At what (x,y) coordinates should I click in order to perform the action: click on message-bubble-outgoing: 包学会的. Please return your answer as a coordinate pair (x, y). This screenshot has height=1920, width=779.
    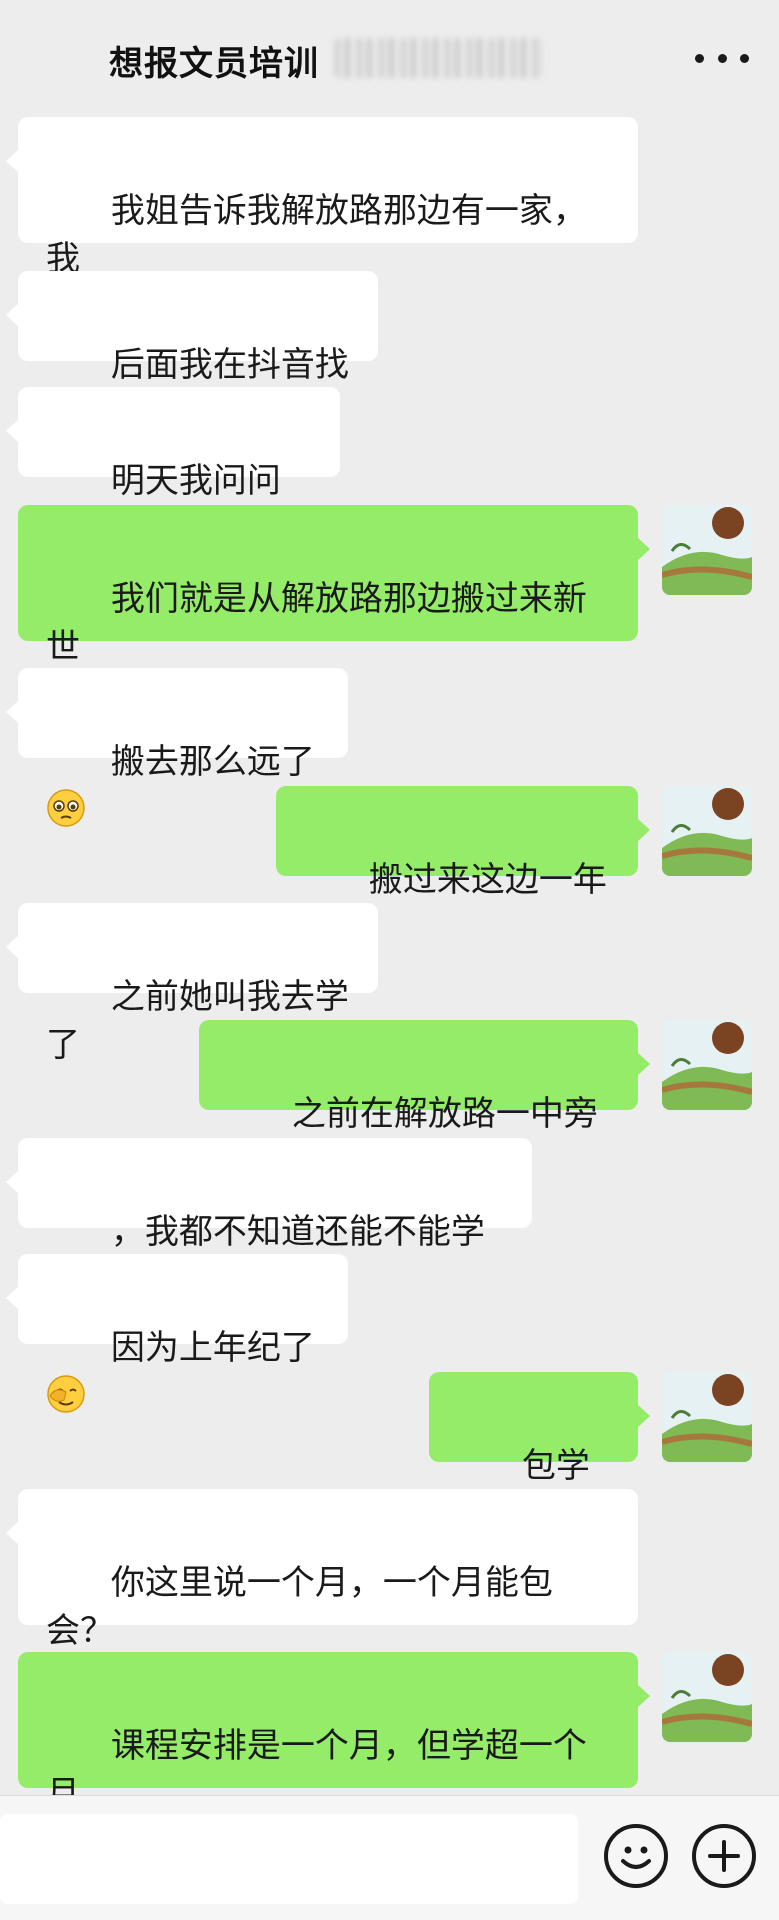
    Looking at the image, I should click on (539, 1453).